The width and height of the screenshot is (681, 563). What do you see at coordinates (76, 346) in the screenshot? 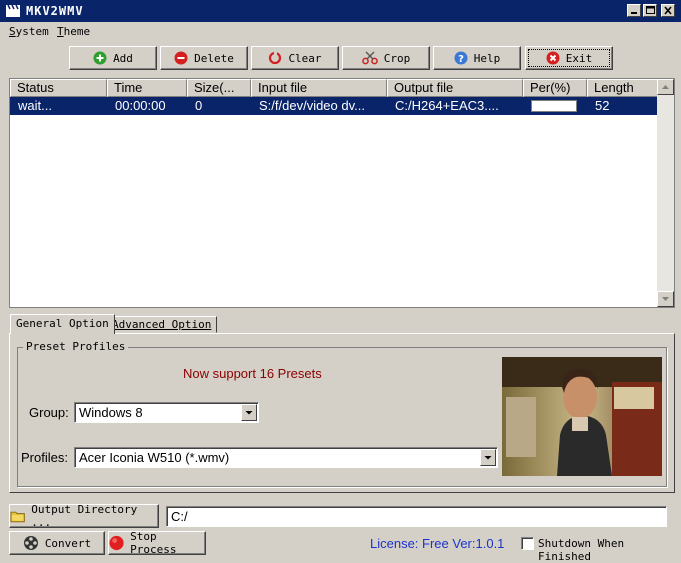
I see `preset-group-title: Preset Profiles` at bounding box center [76, 346].